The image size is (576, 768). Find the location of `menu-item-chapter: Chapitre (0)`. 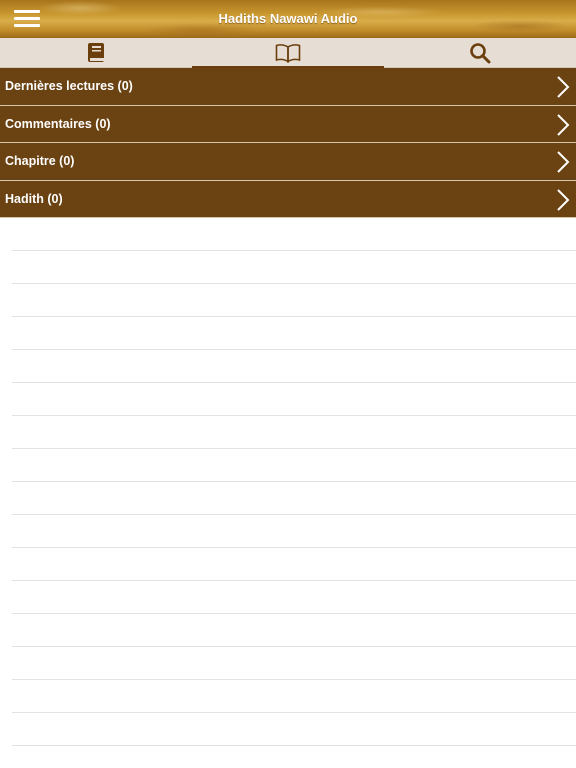

menu-item-chapter: Chapitre (0) is located at coordinates (288, 162).